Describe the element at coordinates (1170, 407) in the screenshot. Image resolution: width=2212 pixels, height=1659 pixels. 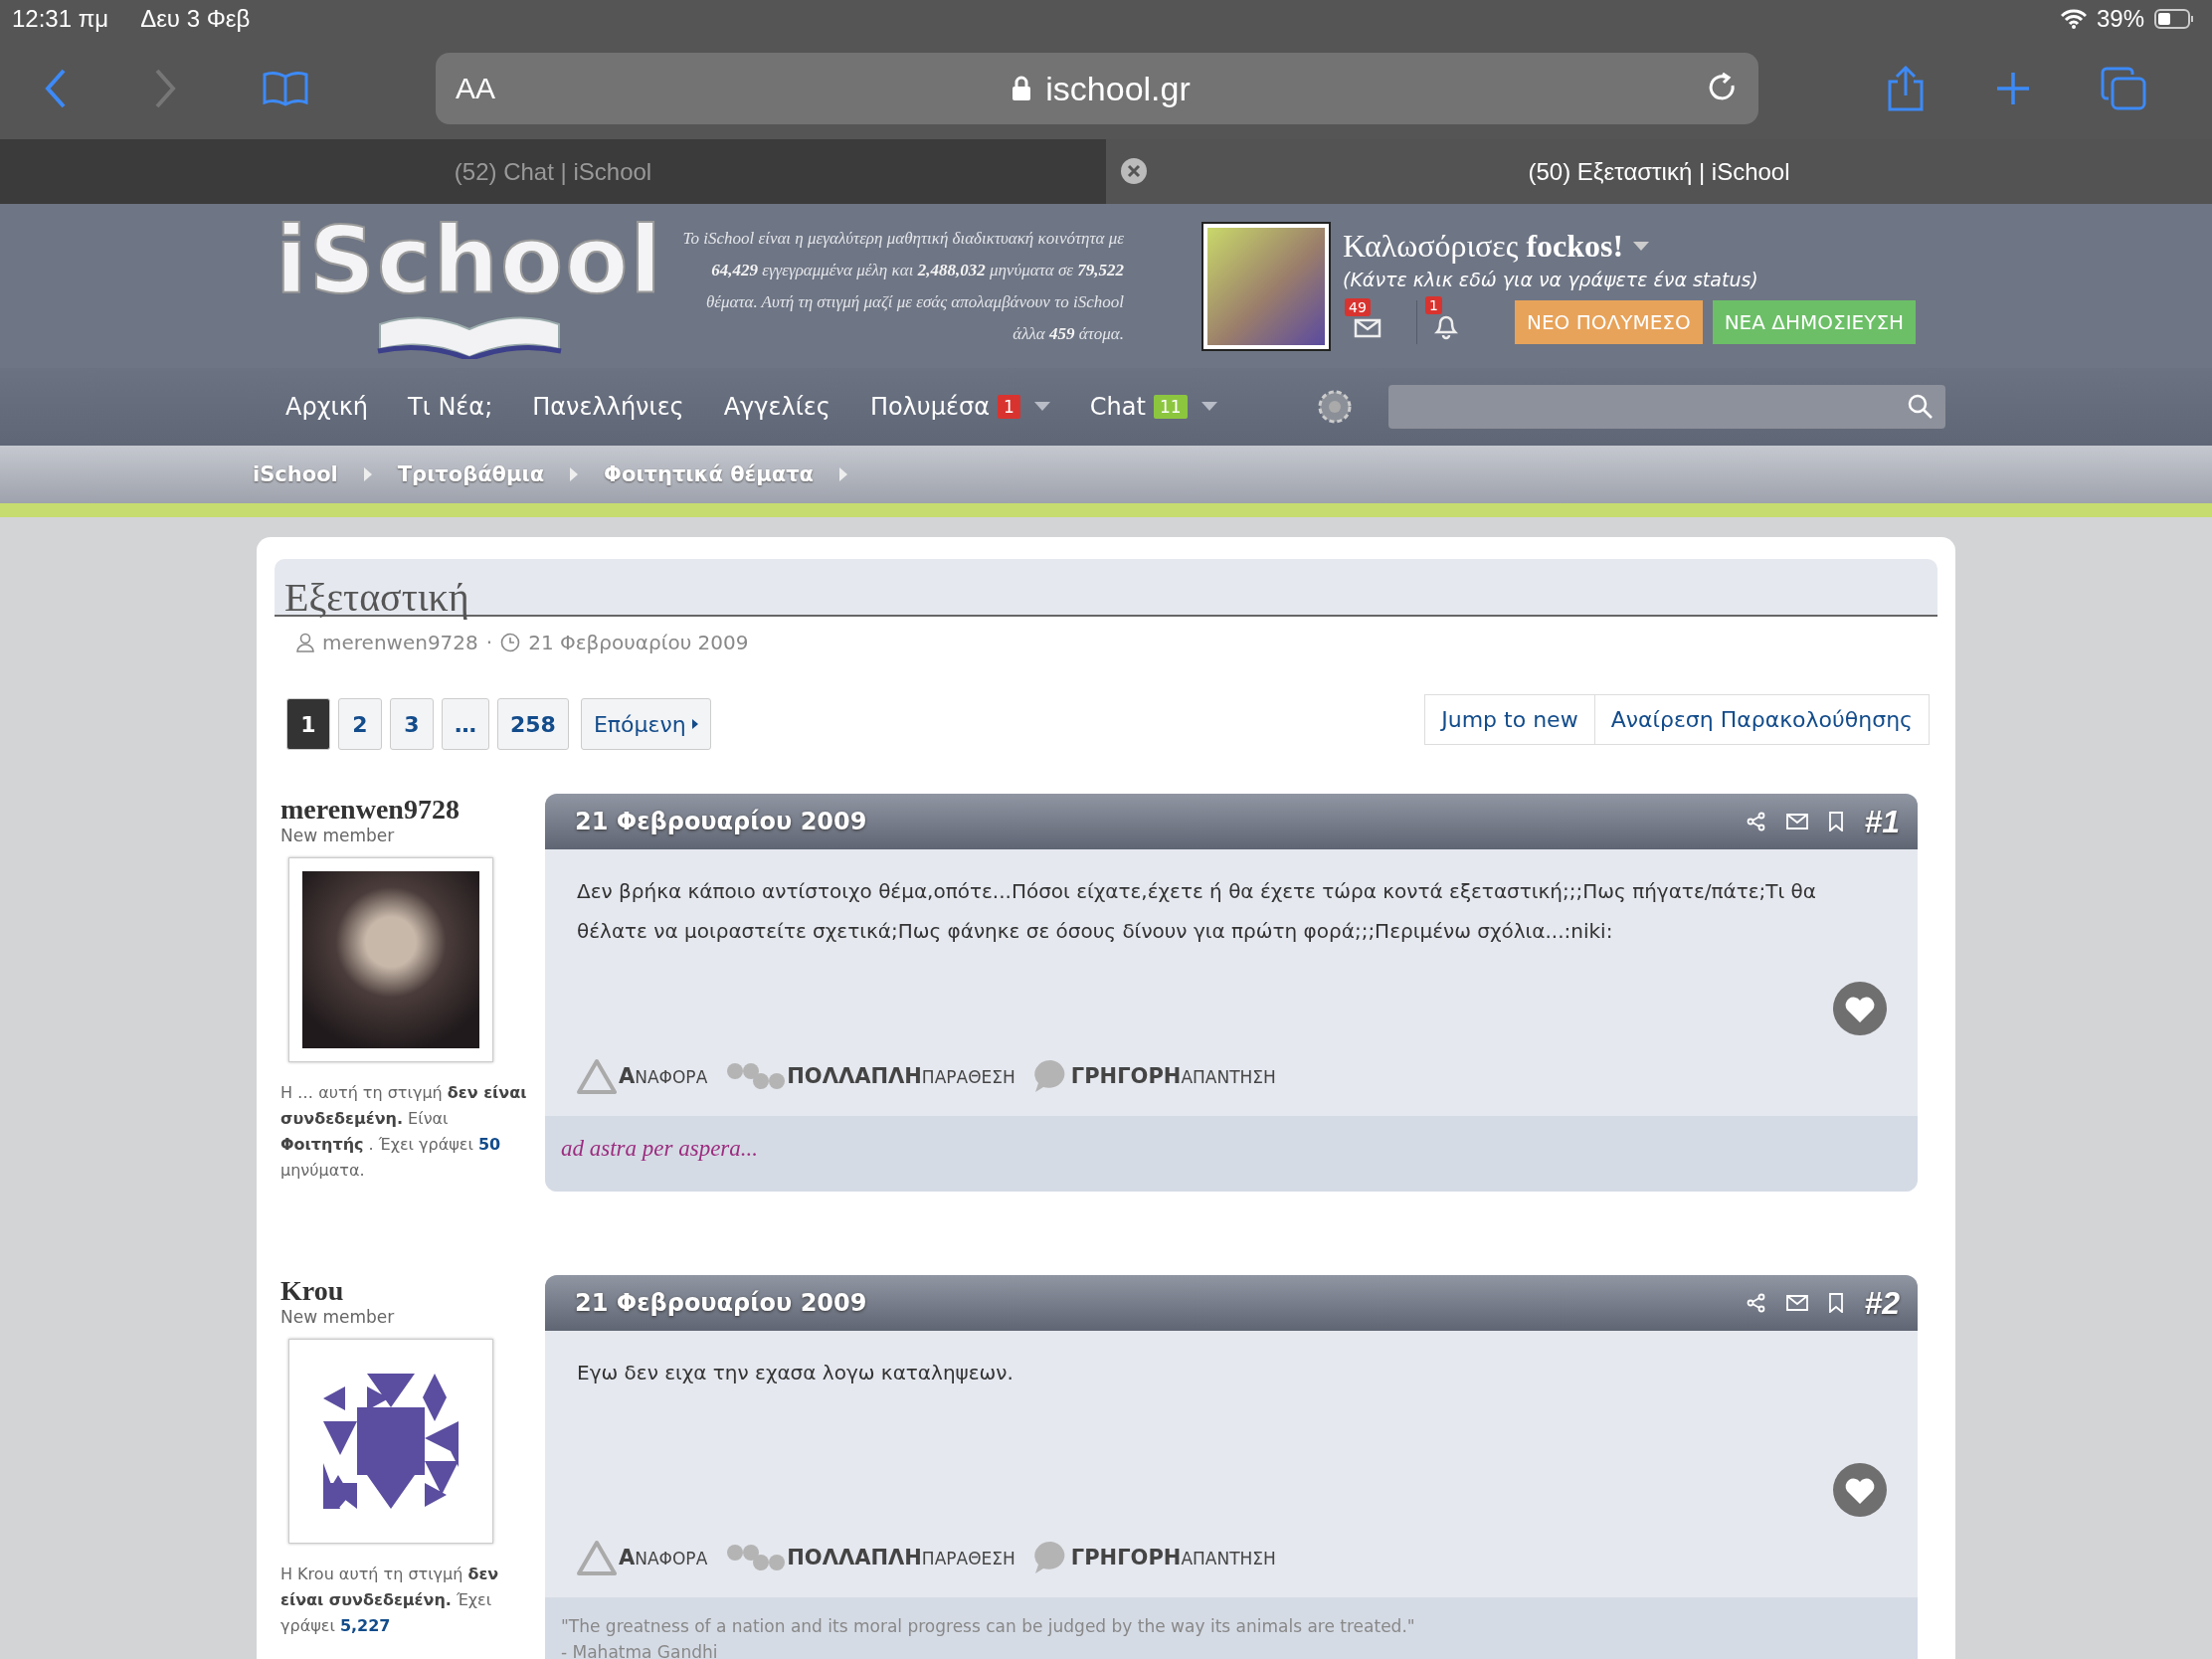
I see `count-badge: 11` at that location.